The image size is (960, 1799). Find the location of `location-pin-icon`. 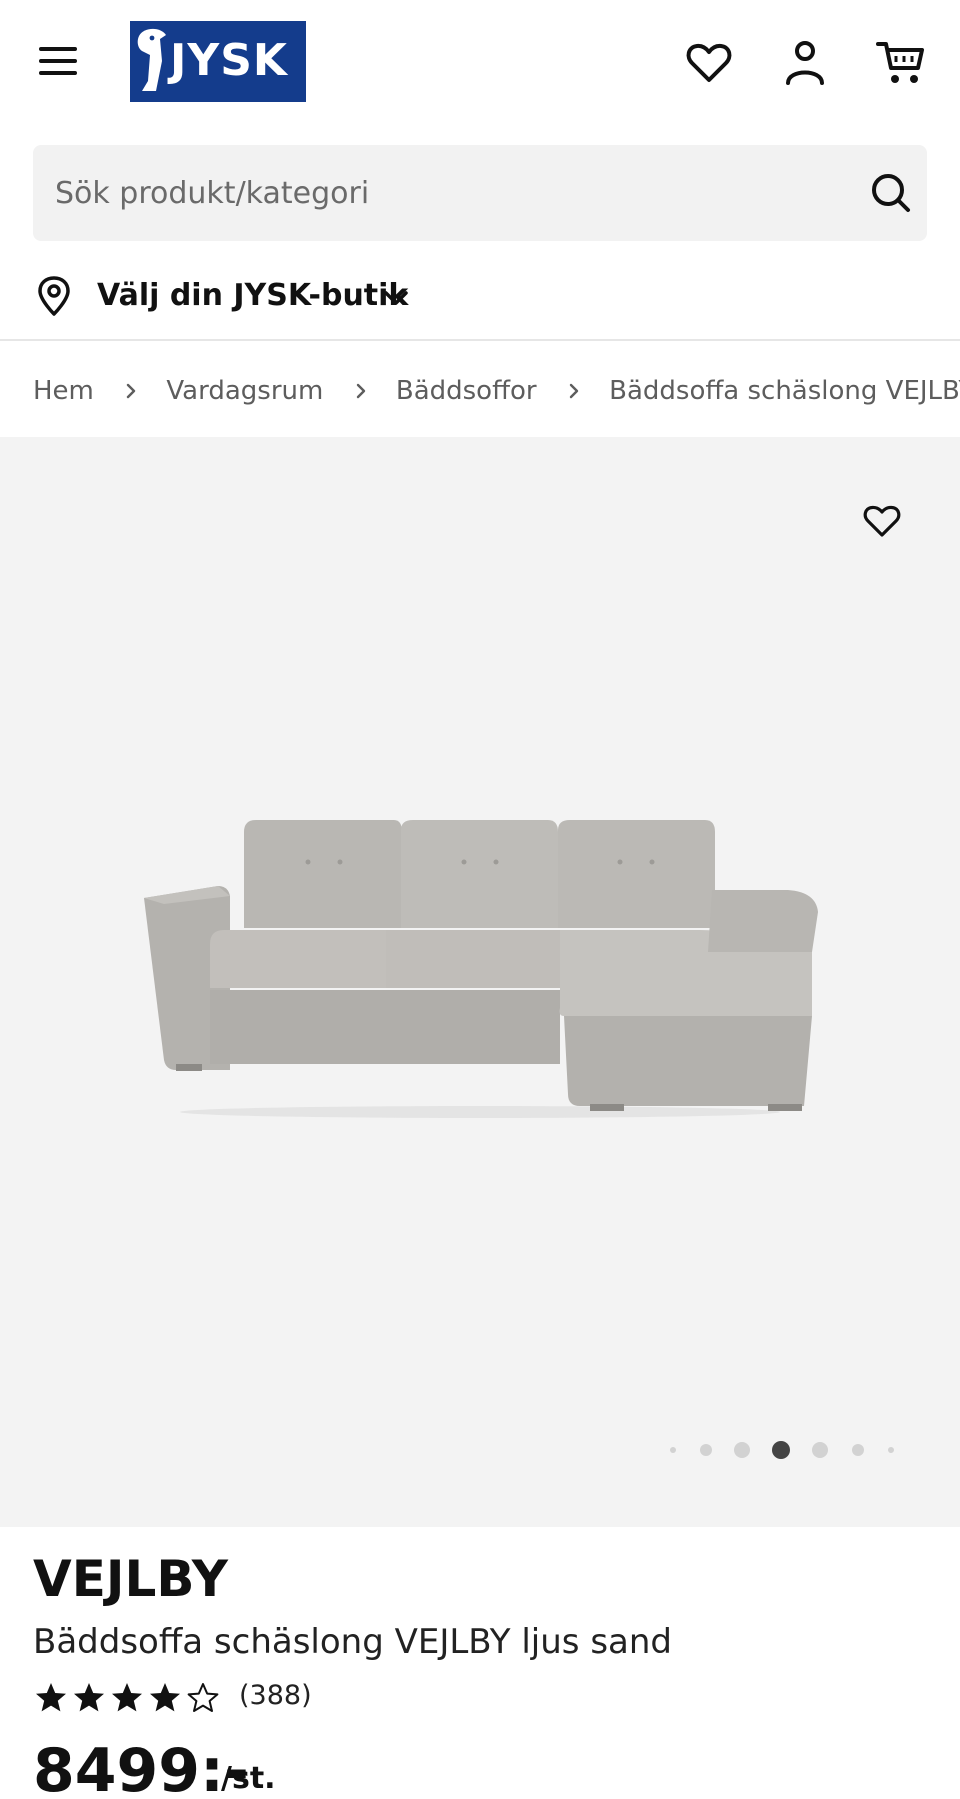

location-pin-icon is located at coordinates (54, 296).